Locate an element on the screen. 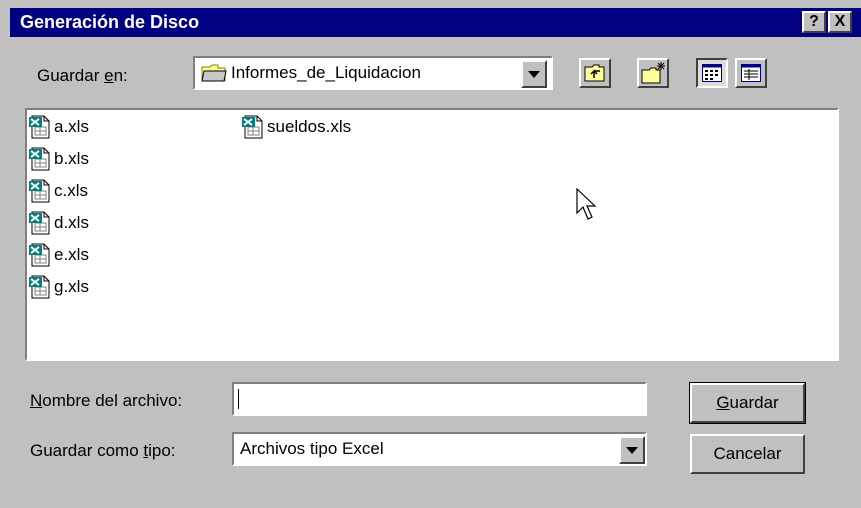 Image resolution: width=861 pixels, height=508 pixels. file-item: c.xls is located at coordinates (58, 191).